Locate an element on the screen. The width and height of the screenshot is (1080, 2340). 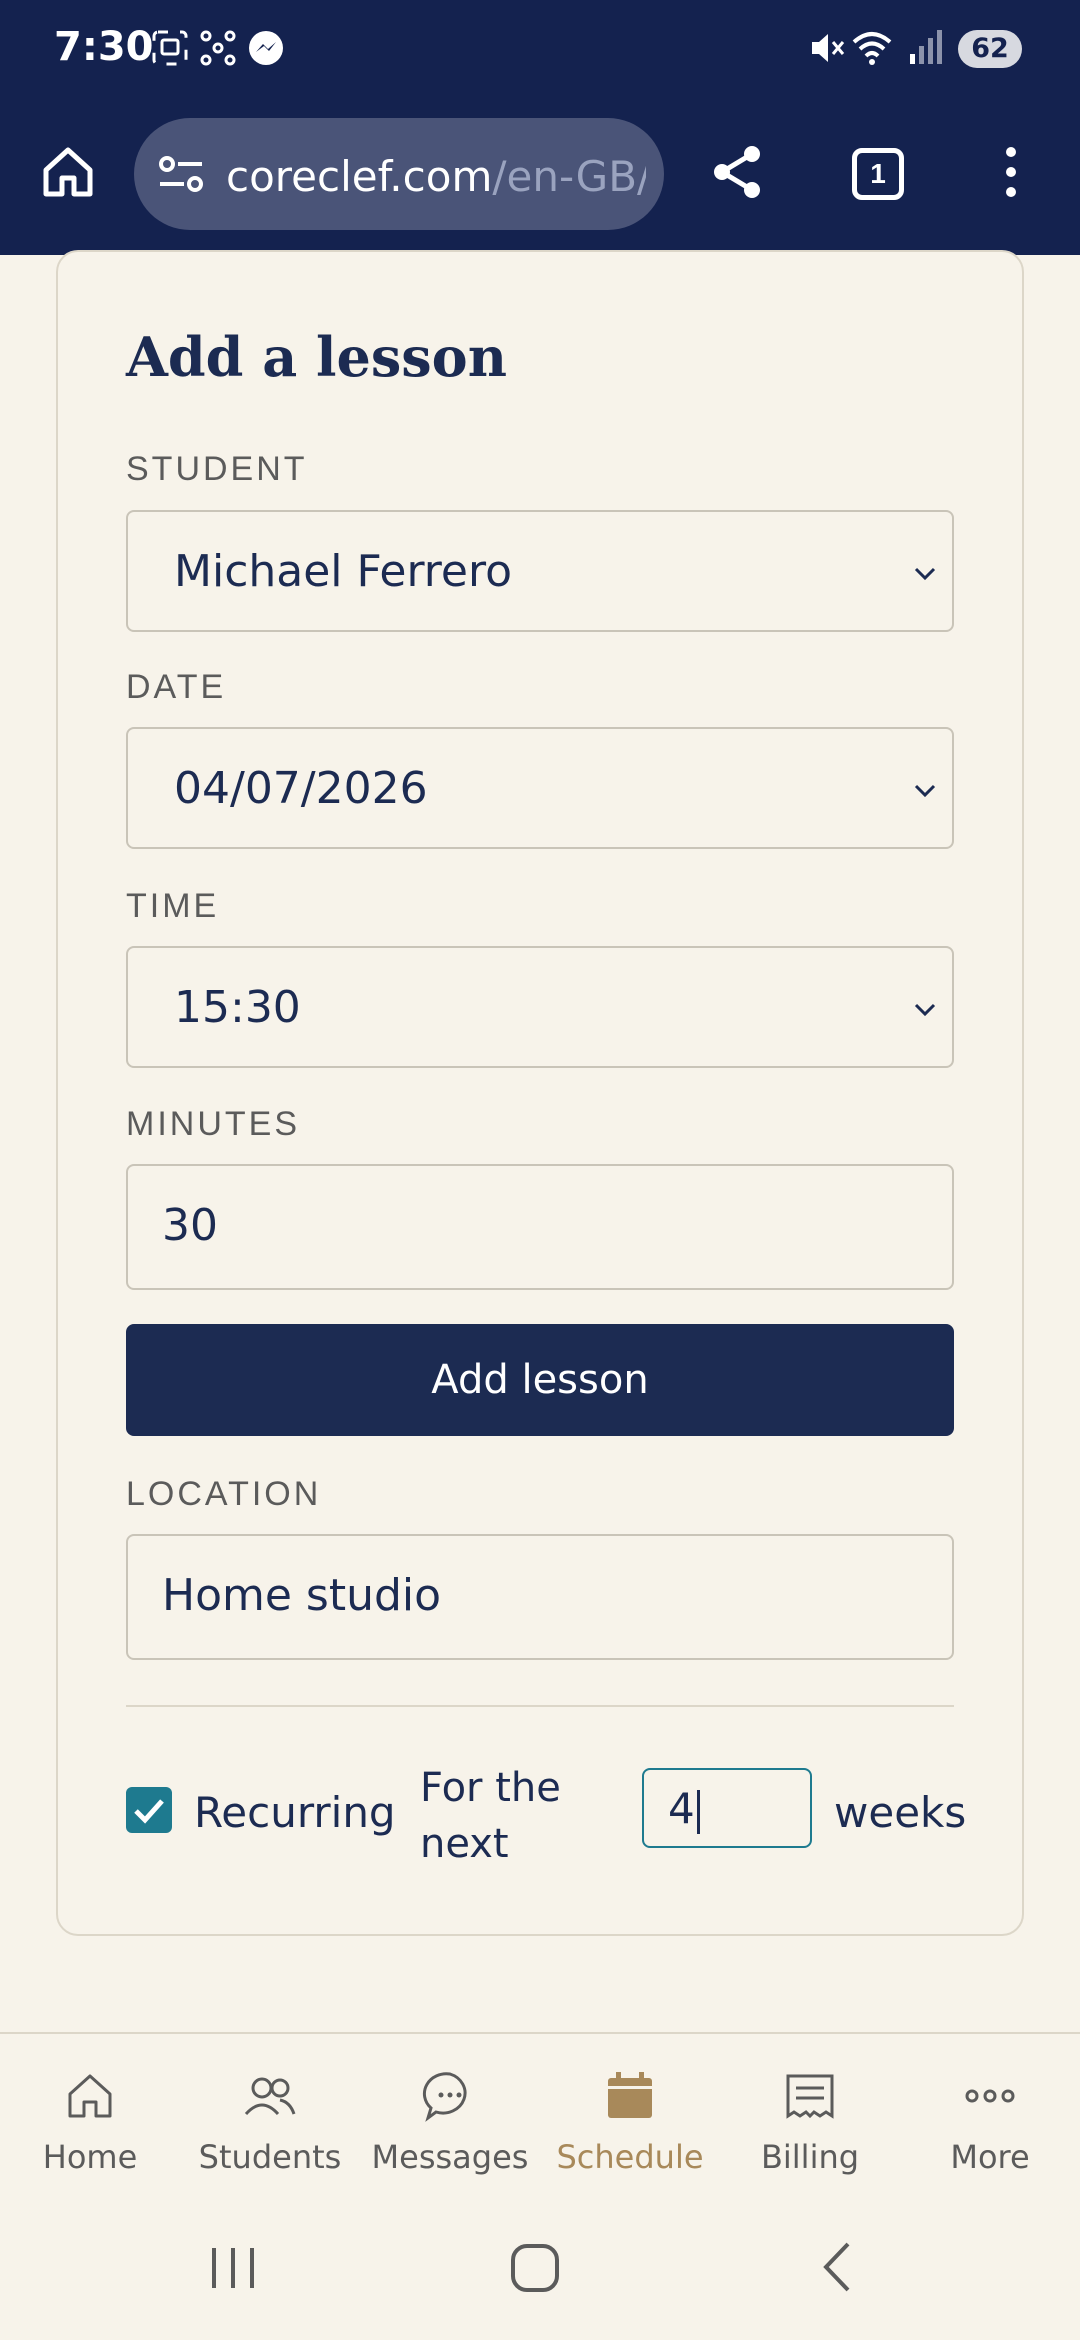
weeks-label: weeks is located at coordinates (900, 1812).